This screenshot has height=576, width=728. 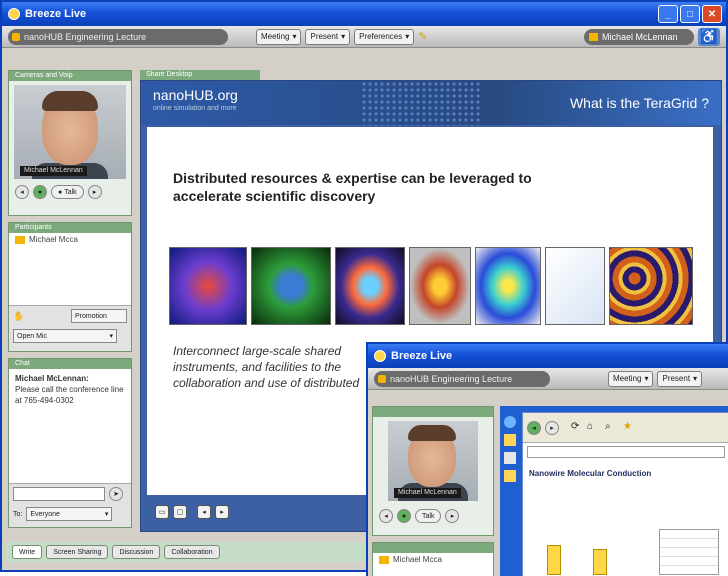 I want to click on share-title: Share Desktop, so click(x=200, y=75).